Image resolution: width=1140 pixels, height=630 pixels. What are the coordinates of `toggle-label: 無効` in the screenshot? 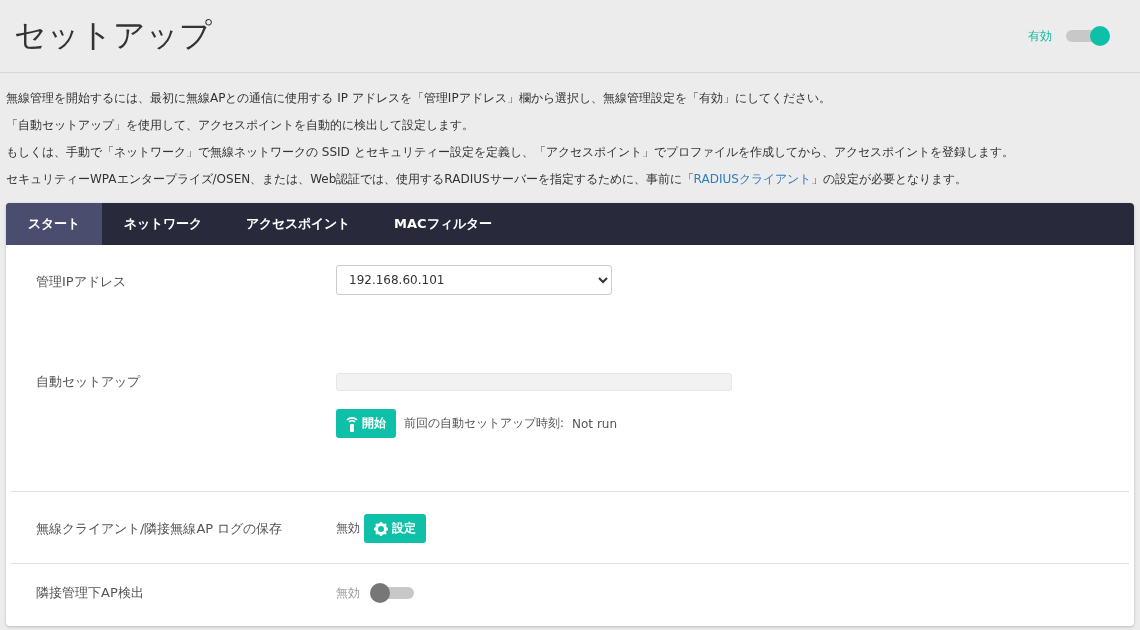 It's located at (348, 593).